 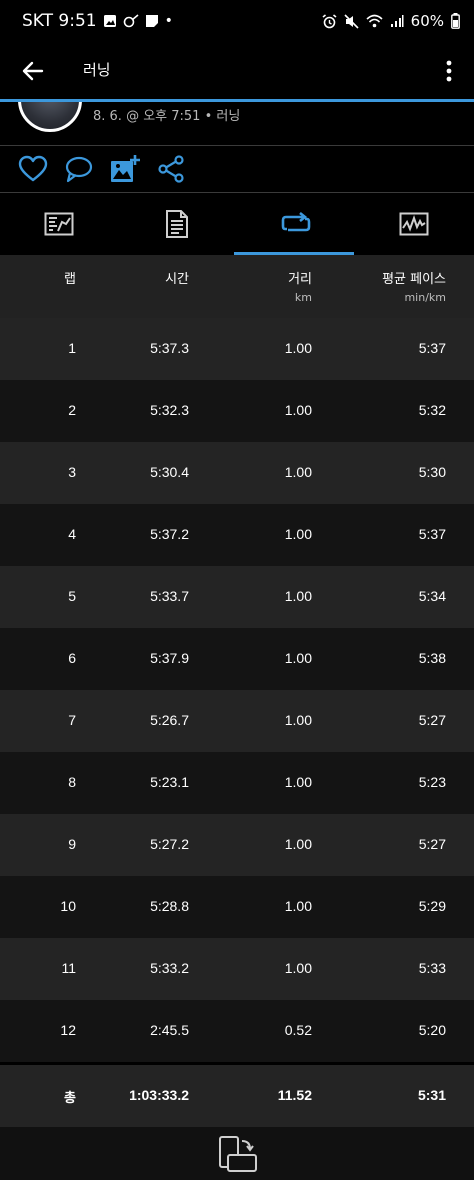 What do you see at coordinates (351, 21) in the screenshot?
I see `mute-icon` at bounding box center [351, 21].